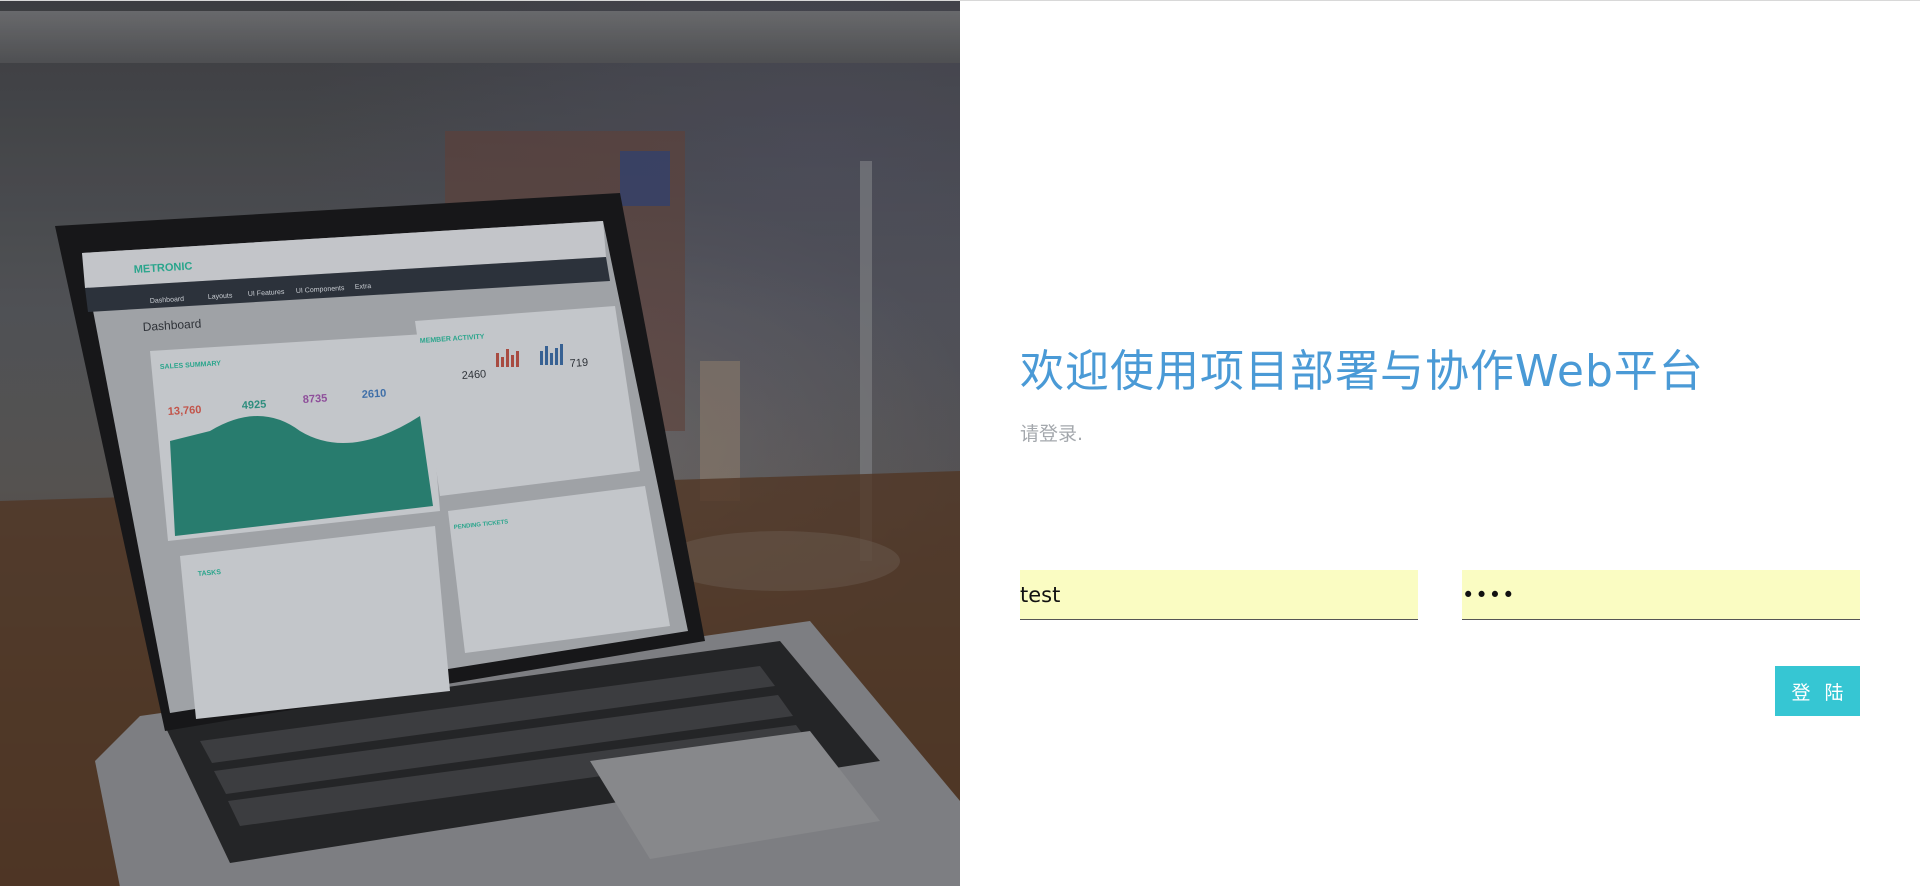  Describe the element at coordinates (578, 363) in the screenshot. I see `member-activity-value: 719` at that location.